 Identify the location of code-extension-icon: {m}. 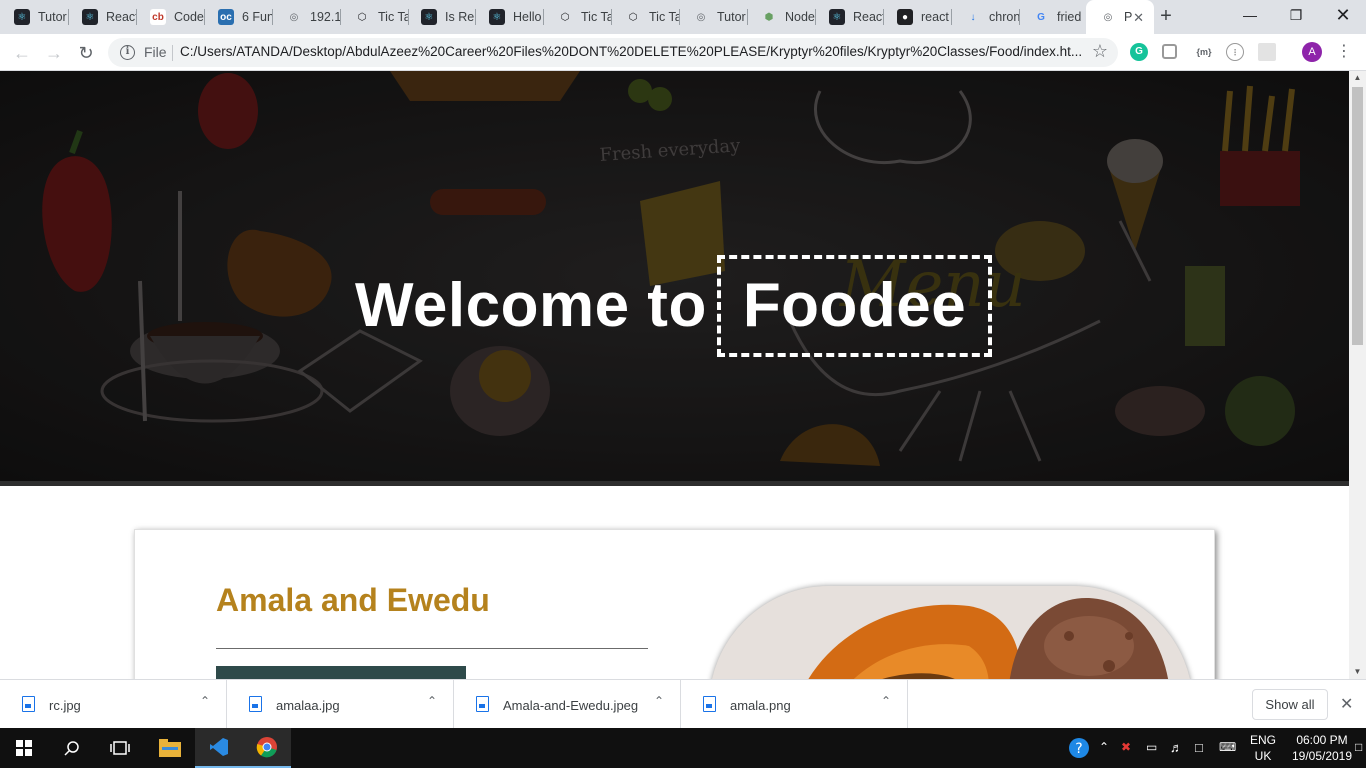
(1204, 52).